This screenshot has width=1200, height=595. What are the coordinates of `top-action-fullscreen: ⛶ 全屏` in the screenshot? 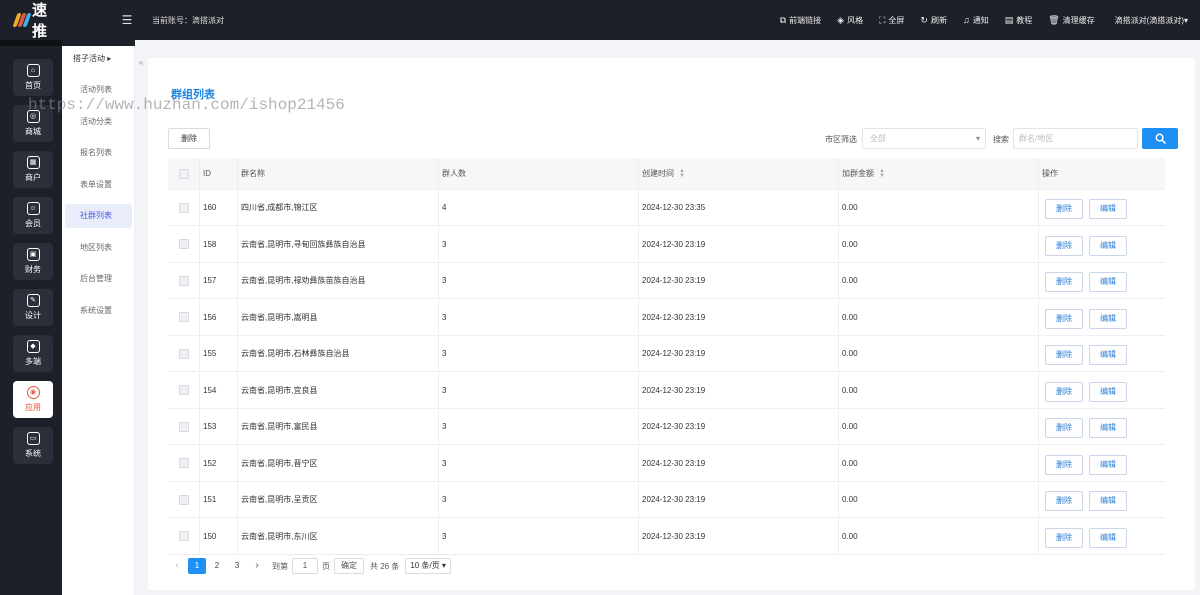 It's located at (891, 20).